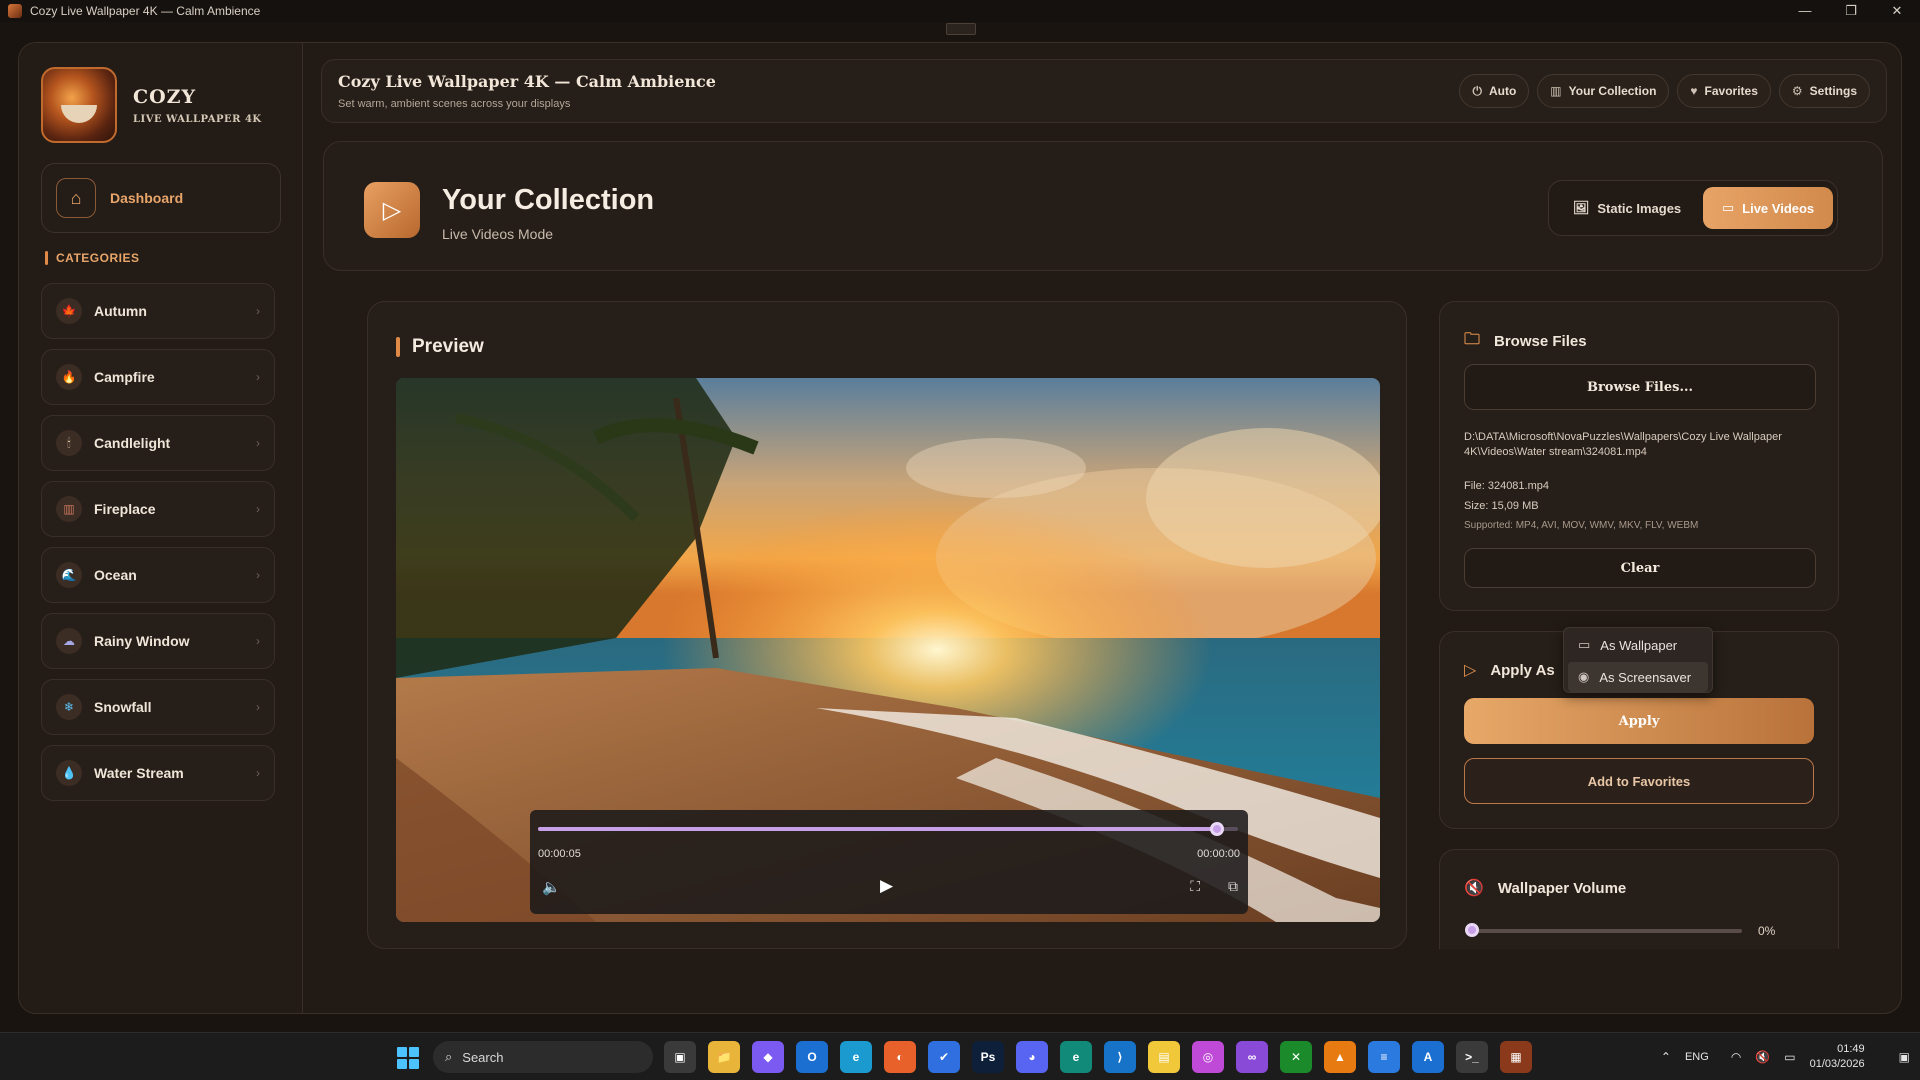 The height and width of the screenshot is (1080, 1920). Describe the element at coordinates (1639, 781) in the screenshot. I see `add-to-favorites-button: Add to Favorites` at that location.